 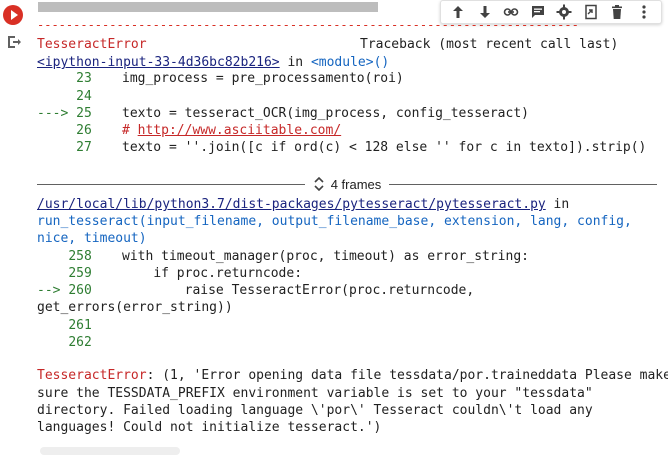 What do you see at coordinates (319, 184) in the screenshot?
I see `unfold-icon` at bounding box center [319, 184].